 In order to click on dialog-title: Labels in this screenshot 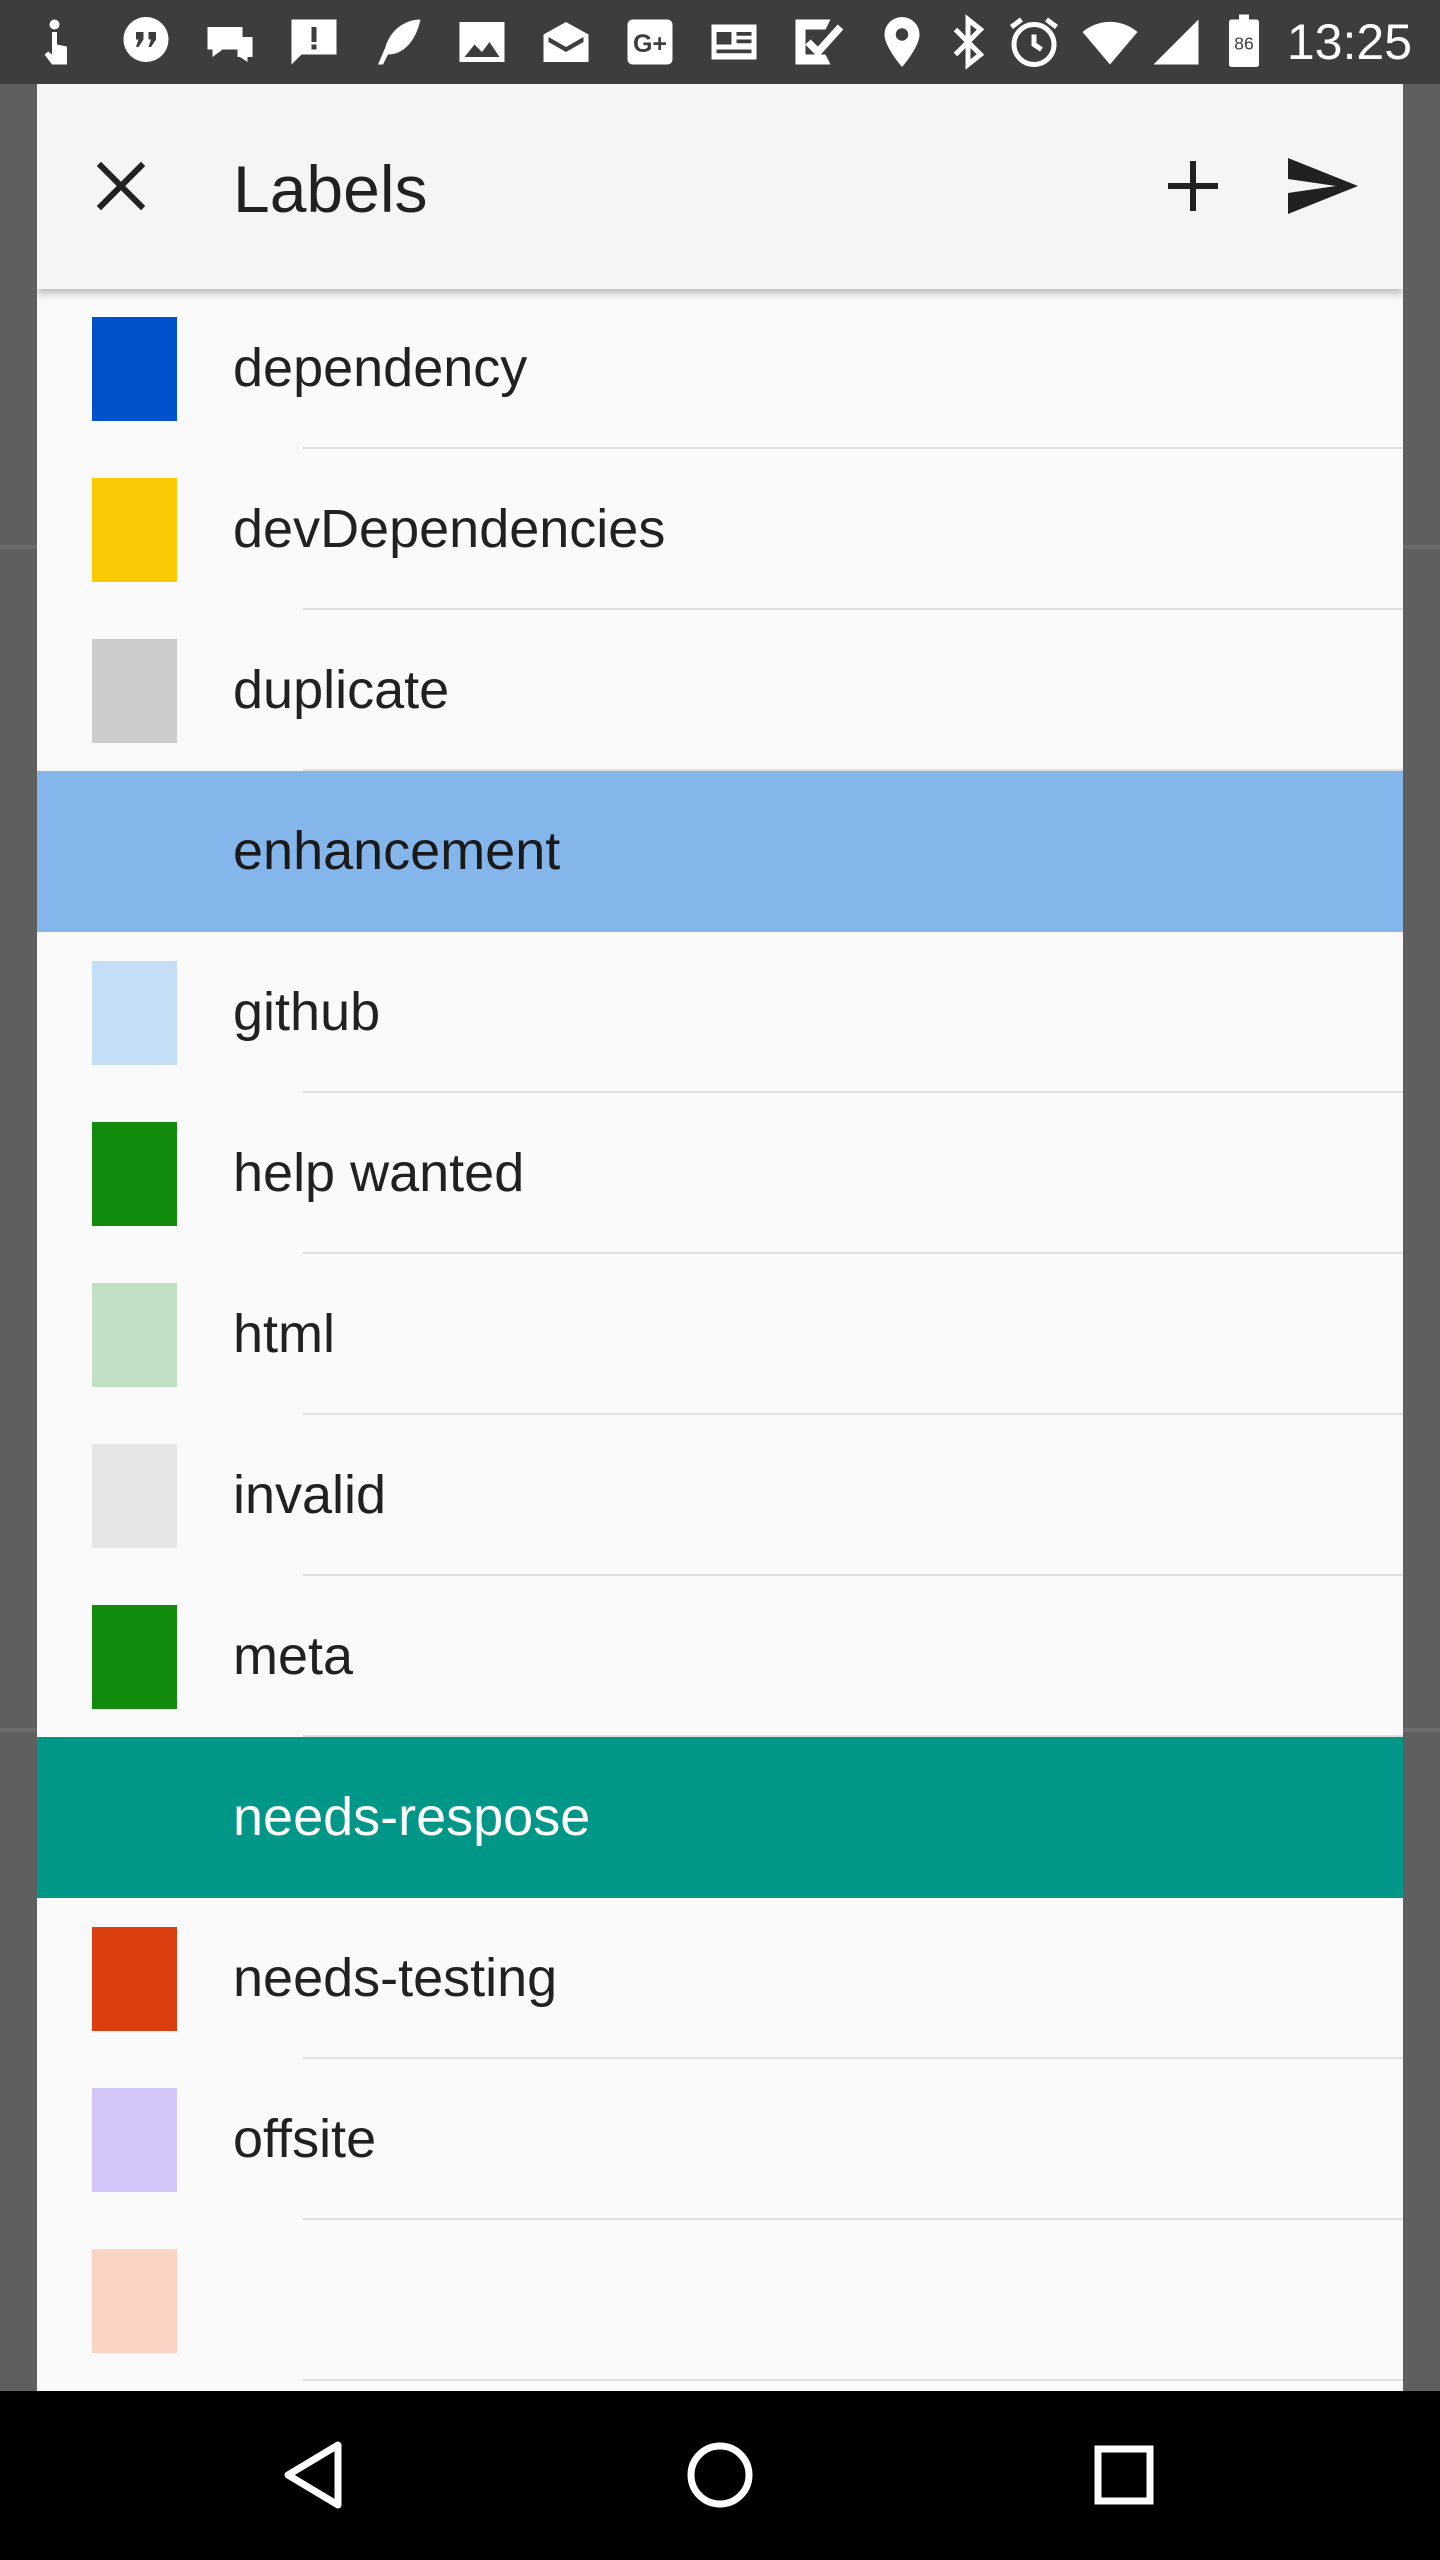, I will do `click(330, 189)`.